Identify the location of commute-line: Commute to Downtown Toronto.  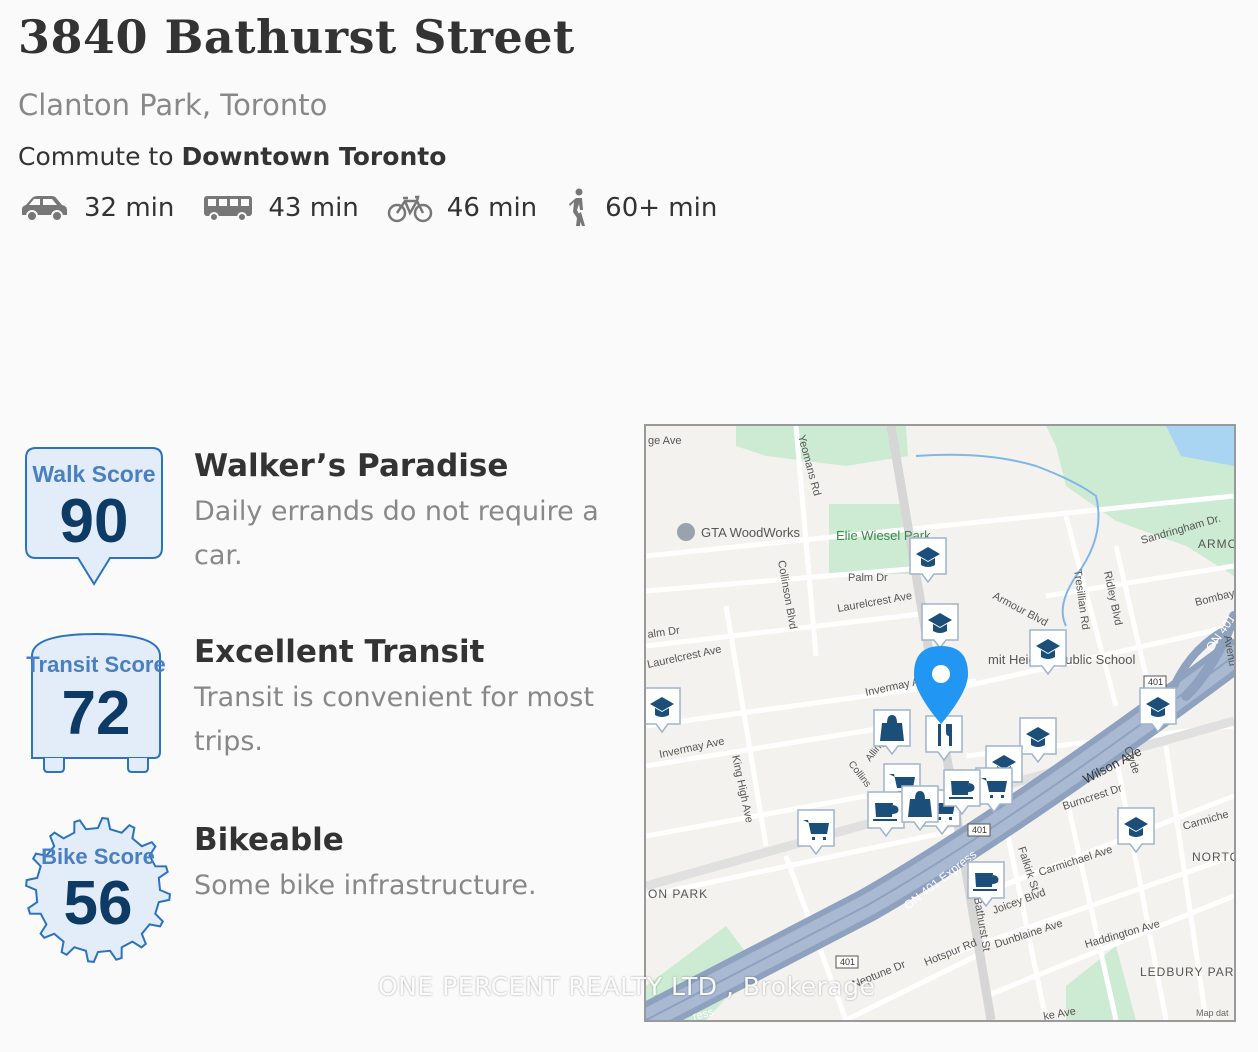
(232, 156).